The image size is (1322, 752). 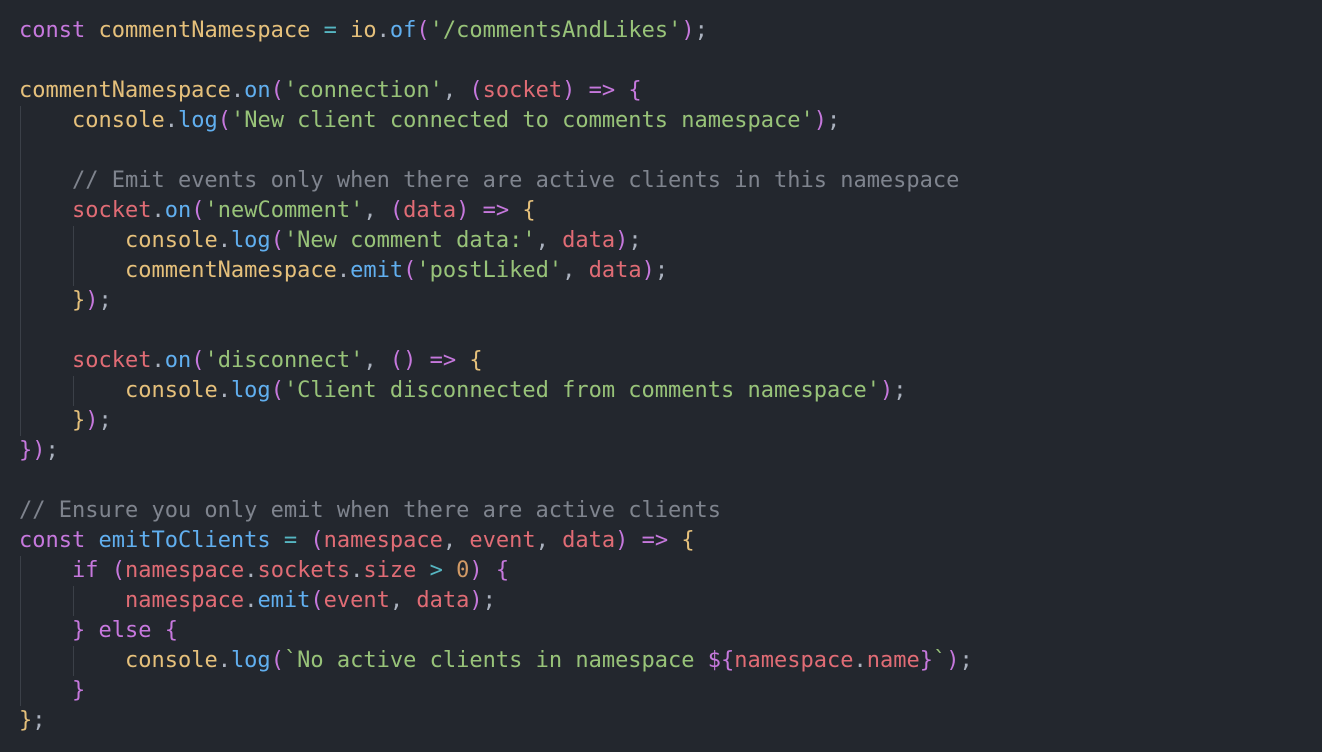 I want to click on code-line: }, so click(x=670, y=691).